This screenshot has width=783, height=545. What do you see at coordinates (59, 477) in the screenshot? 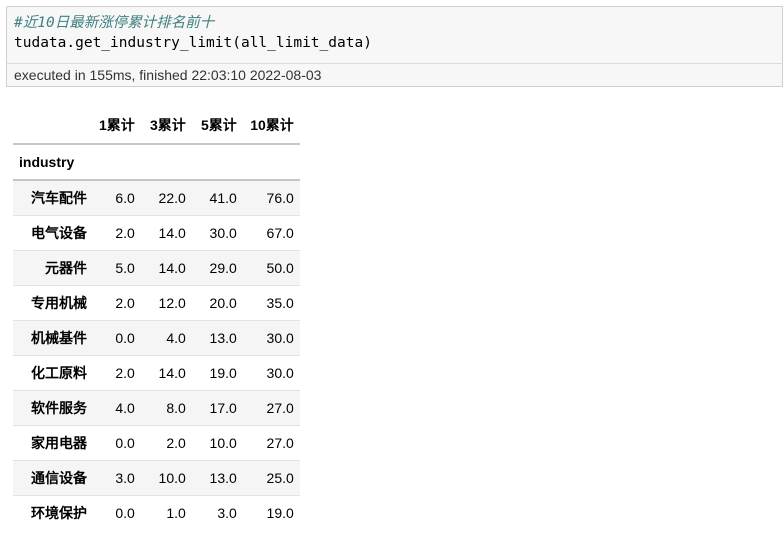
I see `row-label: 通信设备` at bounding box center [59, 477].